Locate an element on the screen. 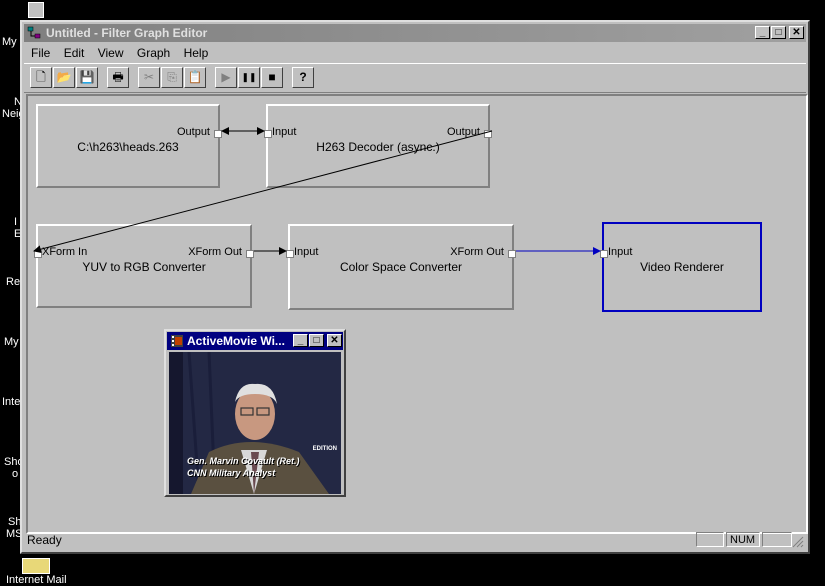  paste-icon: 📋 is located at coordinates (195, 77).